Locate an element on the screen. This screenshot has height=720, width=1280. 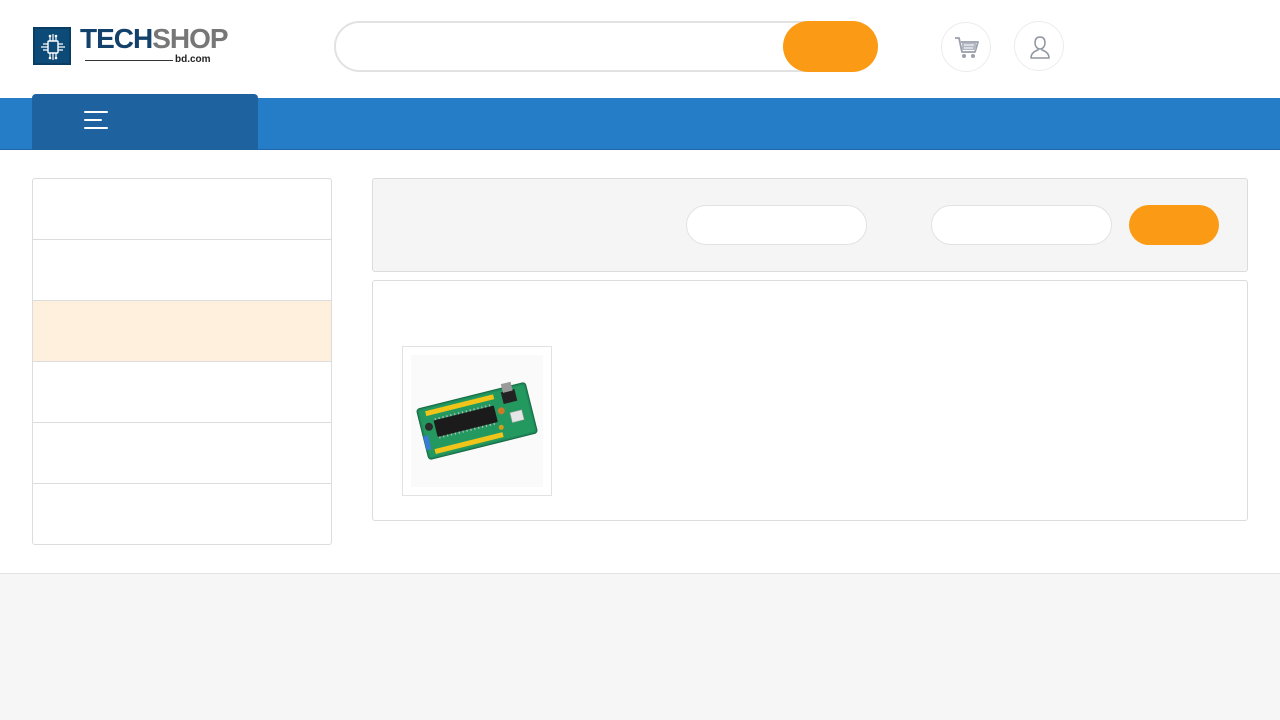
user-icon is located at coordinates (1040, 47).